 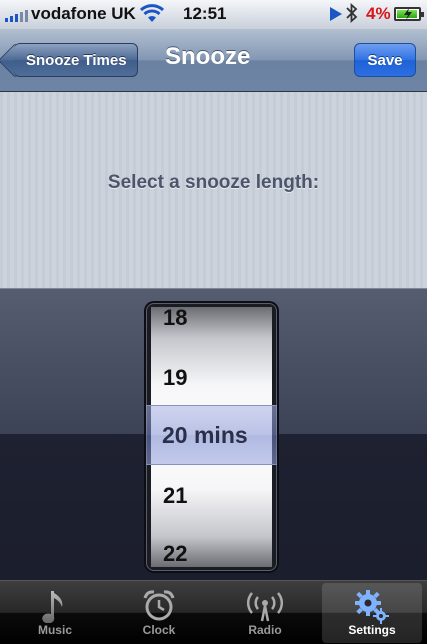 I want to click on gears-icon, so click(x=372, y=603).